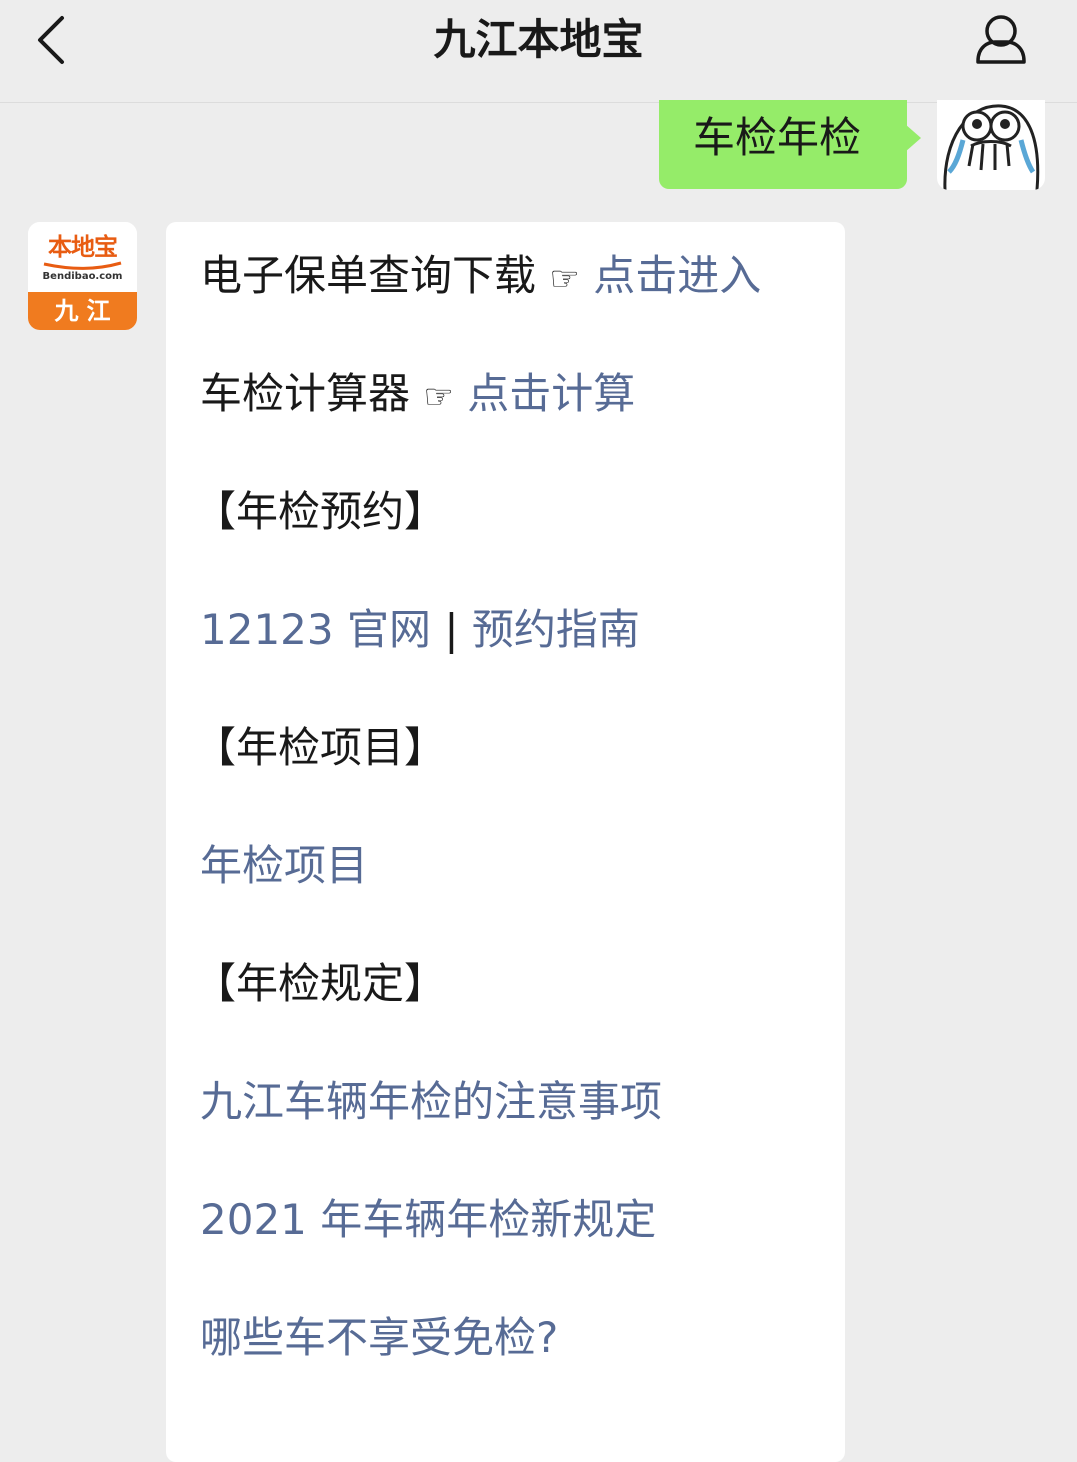  I want to click on avatar-city-text: 九江, so click(86, 311).